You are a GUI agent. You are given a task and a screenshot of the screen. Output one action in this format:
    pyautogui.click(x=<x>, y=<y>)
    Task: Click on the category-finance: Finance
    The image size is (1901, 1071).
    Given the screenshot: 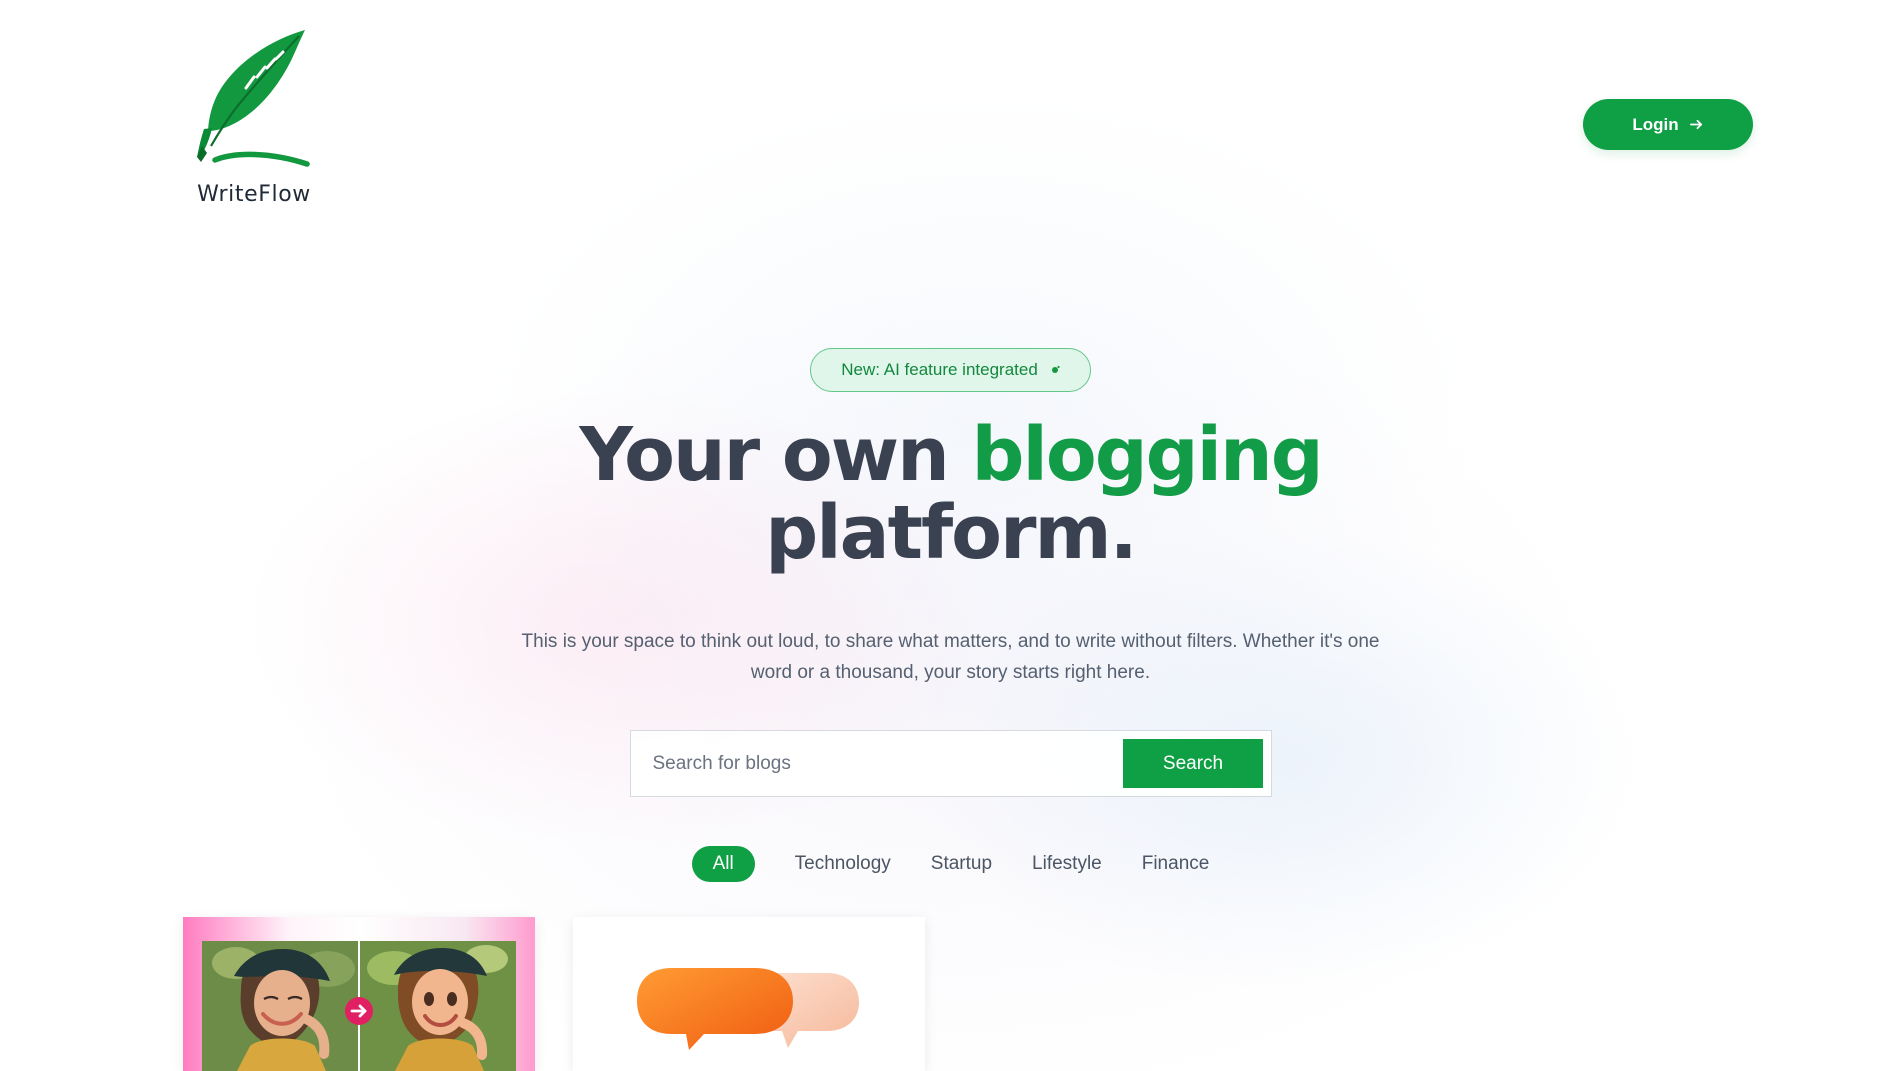 What is the action you would take?
    pyautogui.click(x=1176, y=864)
    